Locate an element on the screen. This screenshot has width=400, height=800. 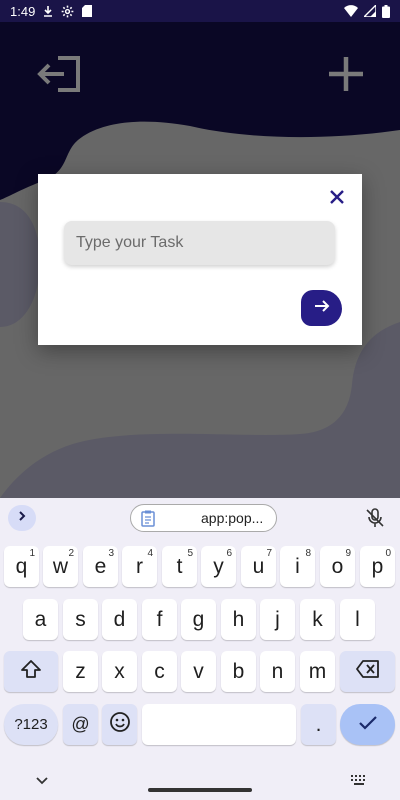
key-y: y6 is located at coordinates (218, 566).